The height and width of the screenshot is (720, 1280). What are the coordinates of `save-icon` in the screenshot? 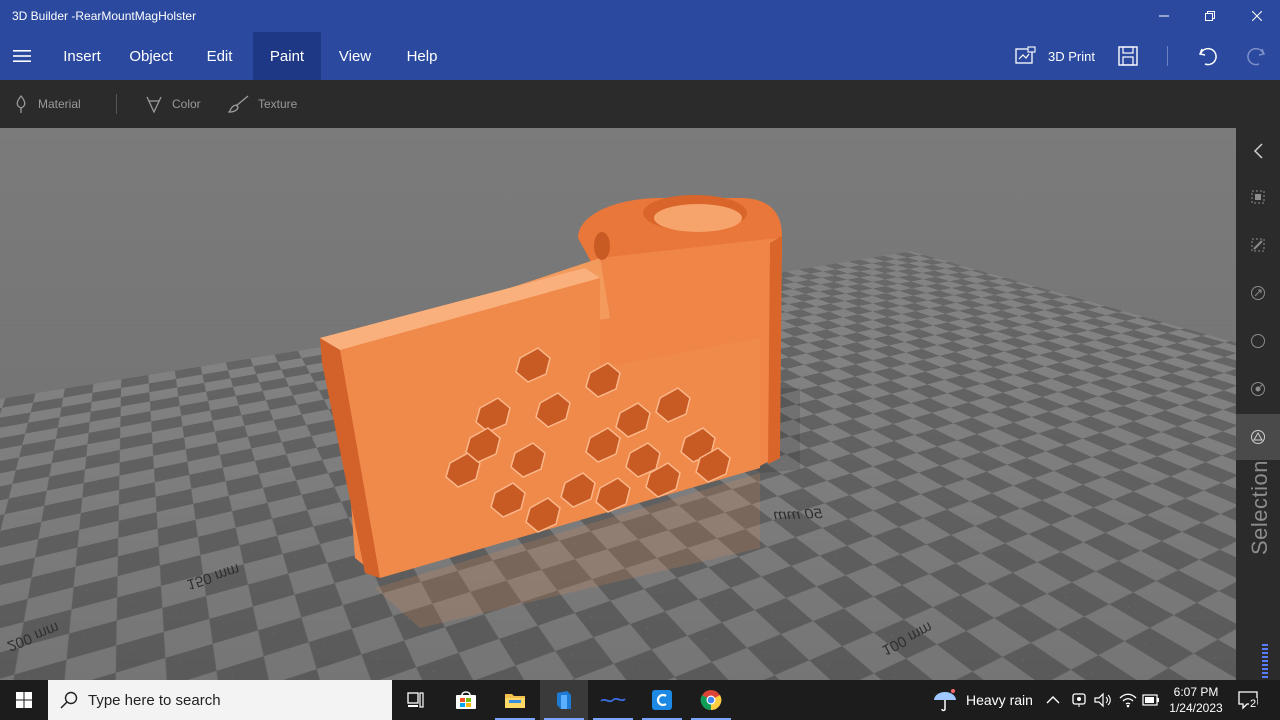 It's located at (1128, 56).